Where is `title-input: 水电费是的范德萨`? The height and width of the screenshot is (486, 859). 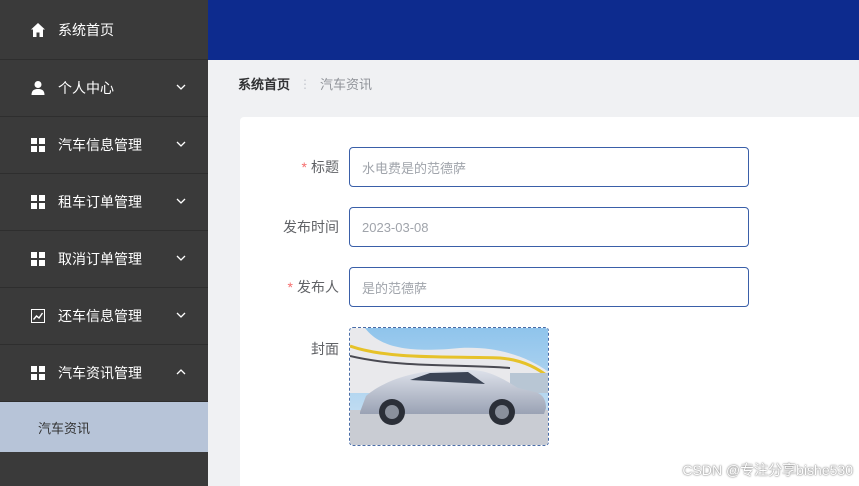 title-input: 水电费是的范德萨 is located at coordinates (549, 167).